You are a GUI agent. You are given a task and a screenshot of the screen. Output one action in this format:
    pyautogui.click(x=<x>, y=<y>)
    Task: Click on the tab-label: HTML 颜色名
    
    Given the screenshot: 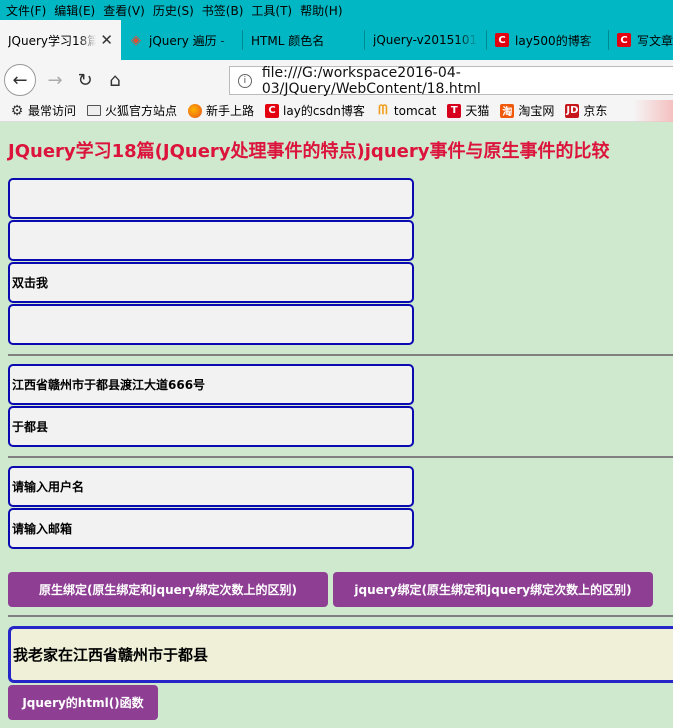 What is the action you would take?
    pyautogui.click(x=288, y=40)
    